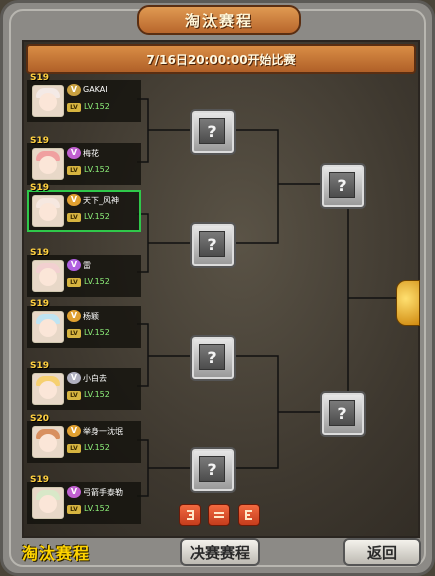  I want to click on player-slot-4: S19 V 雷 LV LV.152, so click(84, 272).